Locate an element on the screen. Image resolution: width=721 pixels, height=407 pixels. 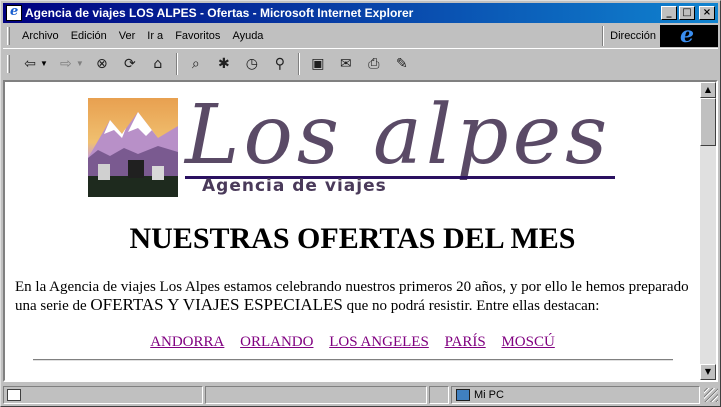
favorites-icon: ✱ is located at coordinates (224, 64).